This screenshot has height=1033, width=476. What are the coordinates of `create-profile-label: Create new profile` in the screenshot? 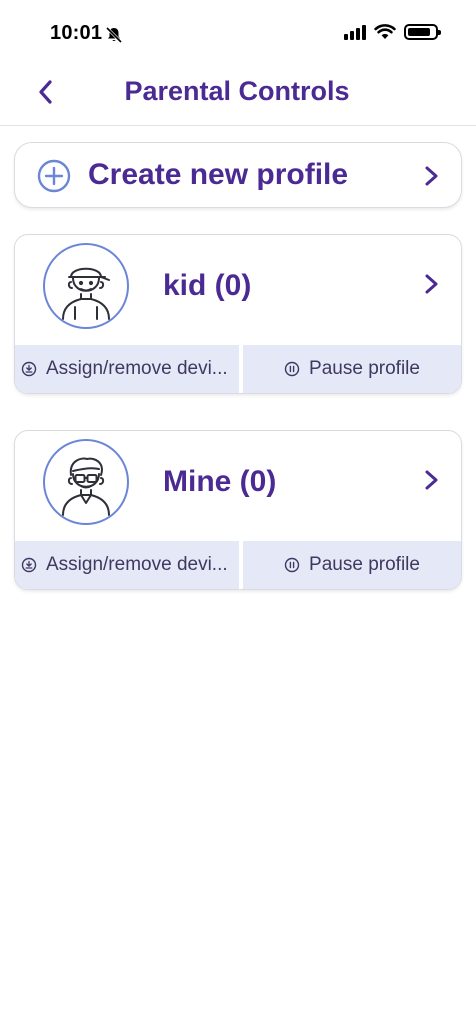 It's located at (218, 174).